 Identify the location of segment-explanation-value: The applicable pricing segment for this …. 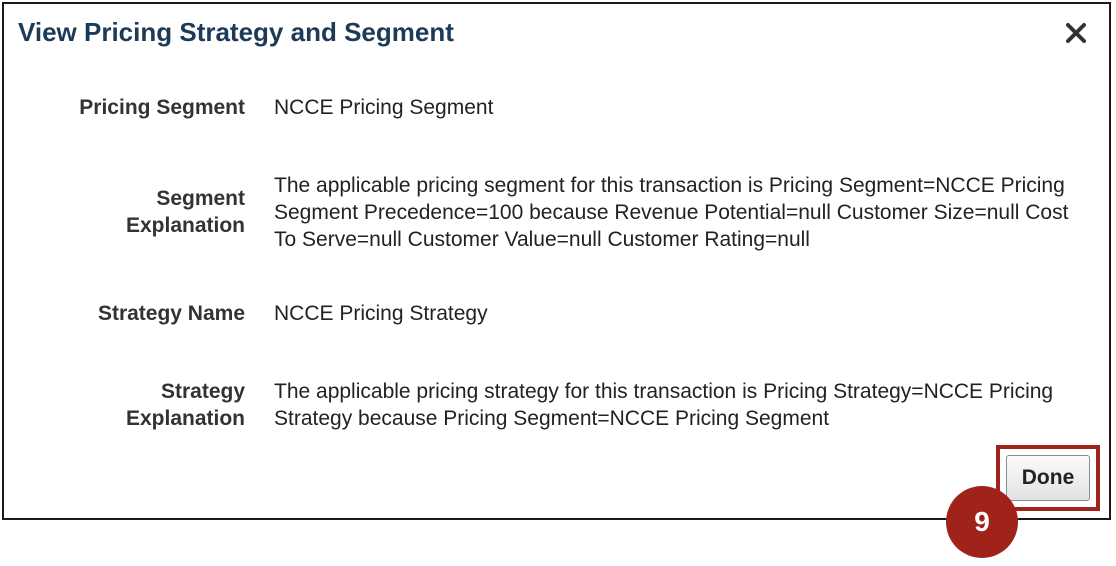
(671, 212).